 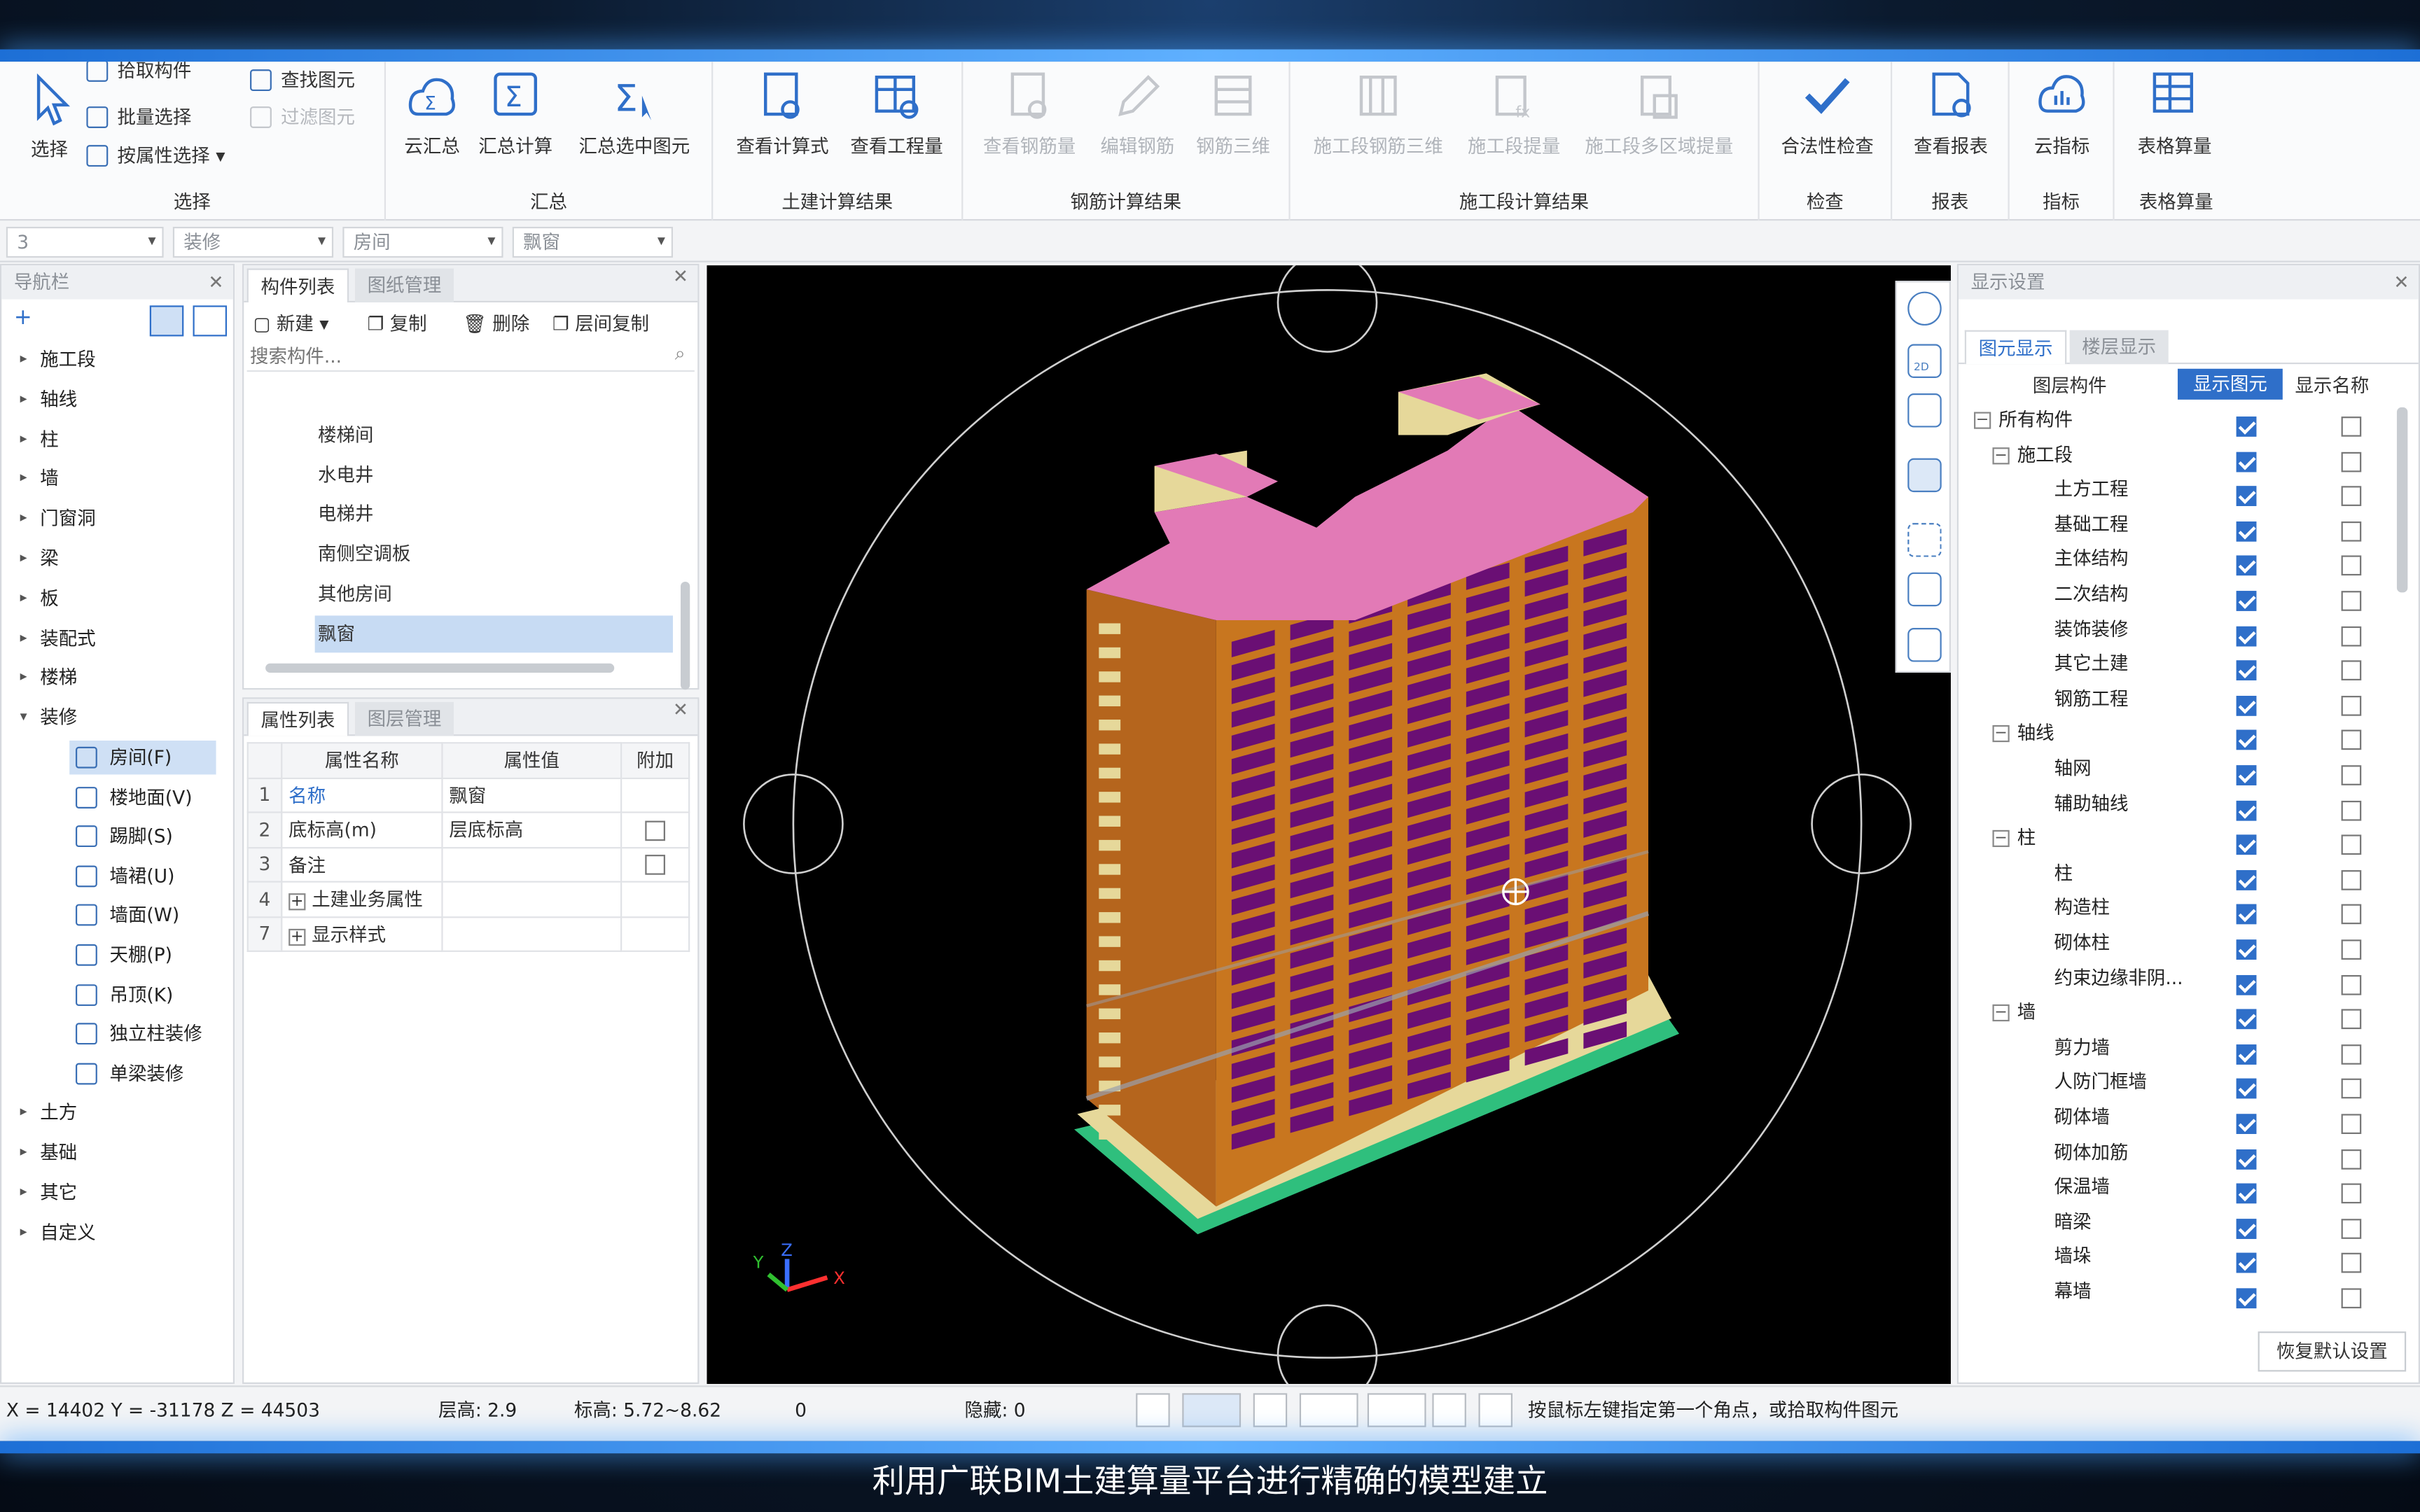 What do you see at coordinates (117, 678) in the screenshot?
I see `nav-item: ▸ 楼梯` at bounding box center [117, 678].